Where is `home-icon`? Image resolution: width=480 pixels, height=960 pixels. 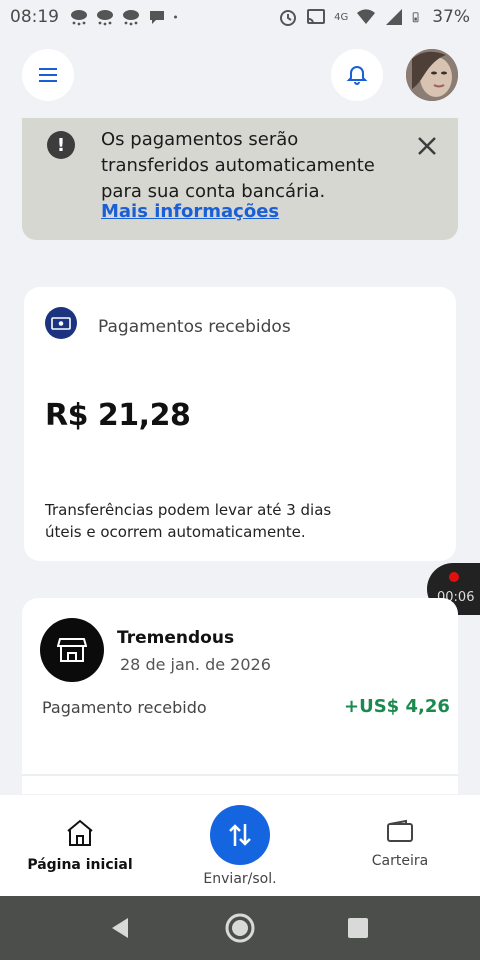
home-icon is located at coordinates (80, 832).